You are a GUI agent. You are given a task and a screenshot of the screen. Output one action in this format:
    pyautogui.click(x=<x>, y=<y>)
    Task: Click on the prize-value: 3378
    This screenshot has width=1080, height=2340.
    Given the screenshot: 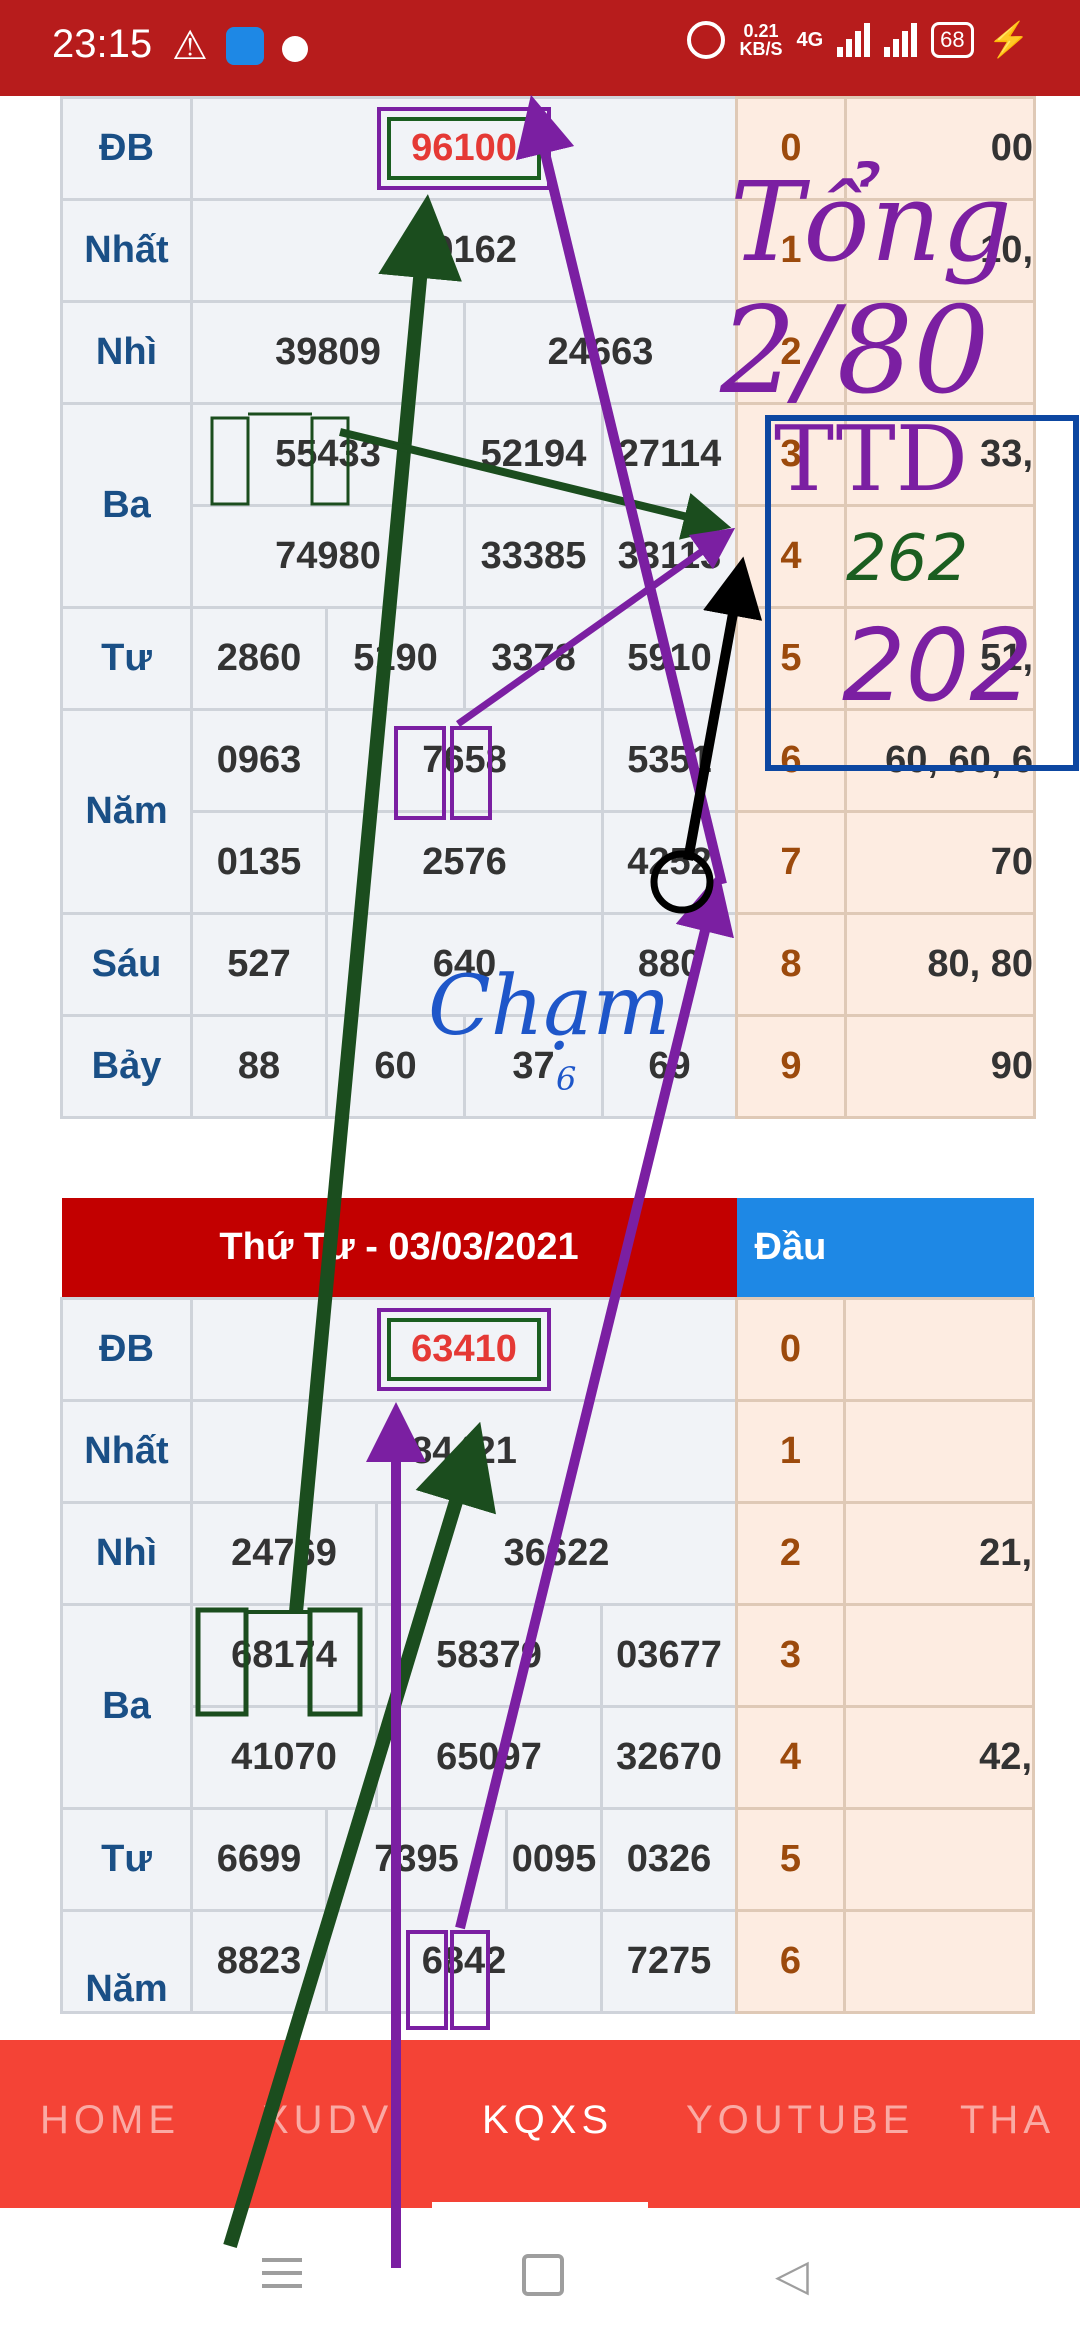 What is the action you would take?
    pyautogui.click(x=533, y=658)
    